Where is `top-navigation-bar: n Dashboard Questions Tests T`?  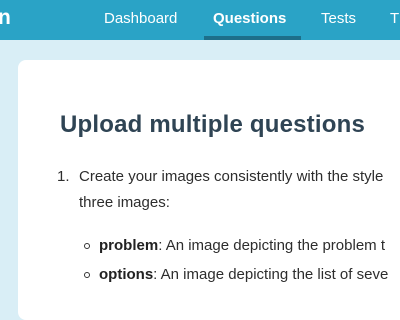 top-navigation-bar: n Dashboard Questions Tests T is located at coordinates (200, 20).